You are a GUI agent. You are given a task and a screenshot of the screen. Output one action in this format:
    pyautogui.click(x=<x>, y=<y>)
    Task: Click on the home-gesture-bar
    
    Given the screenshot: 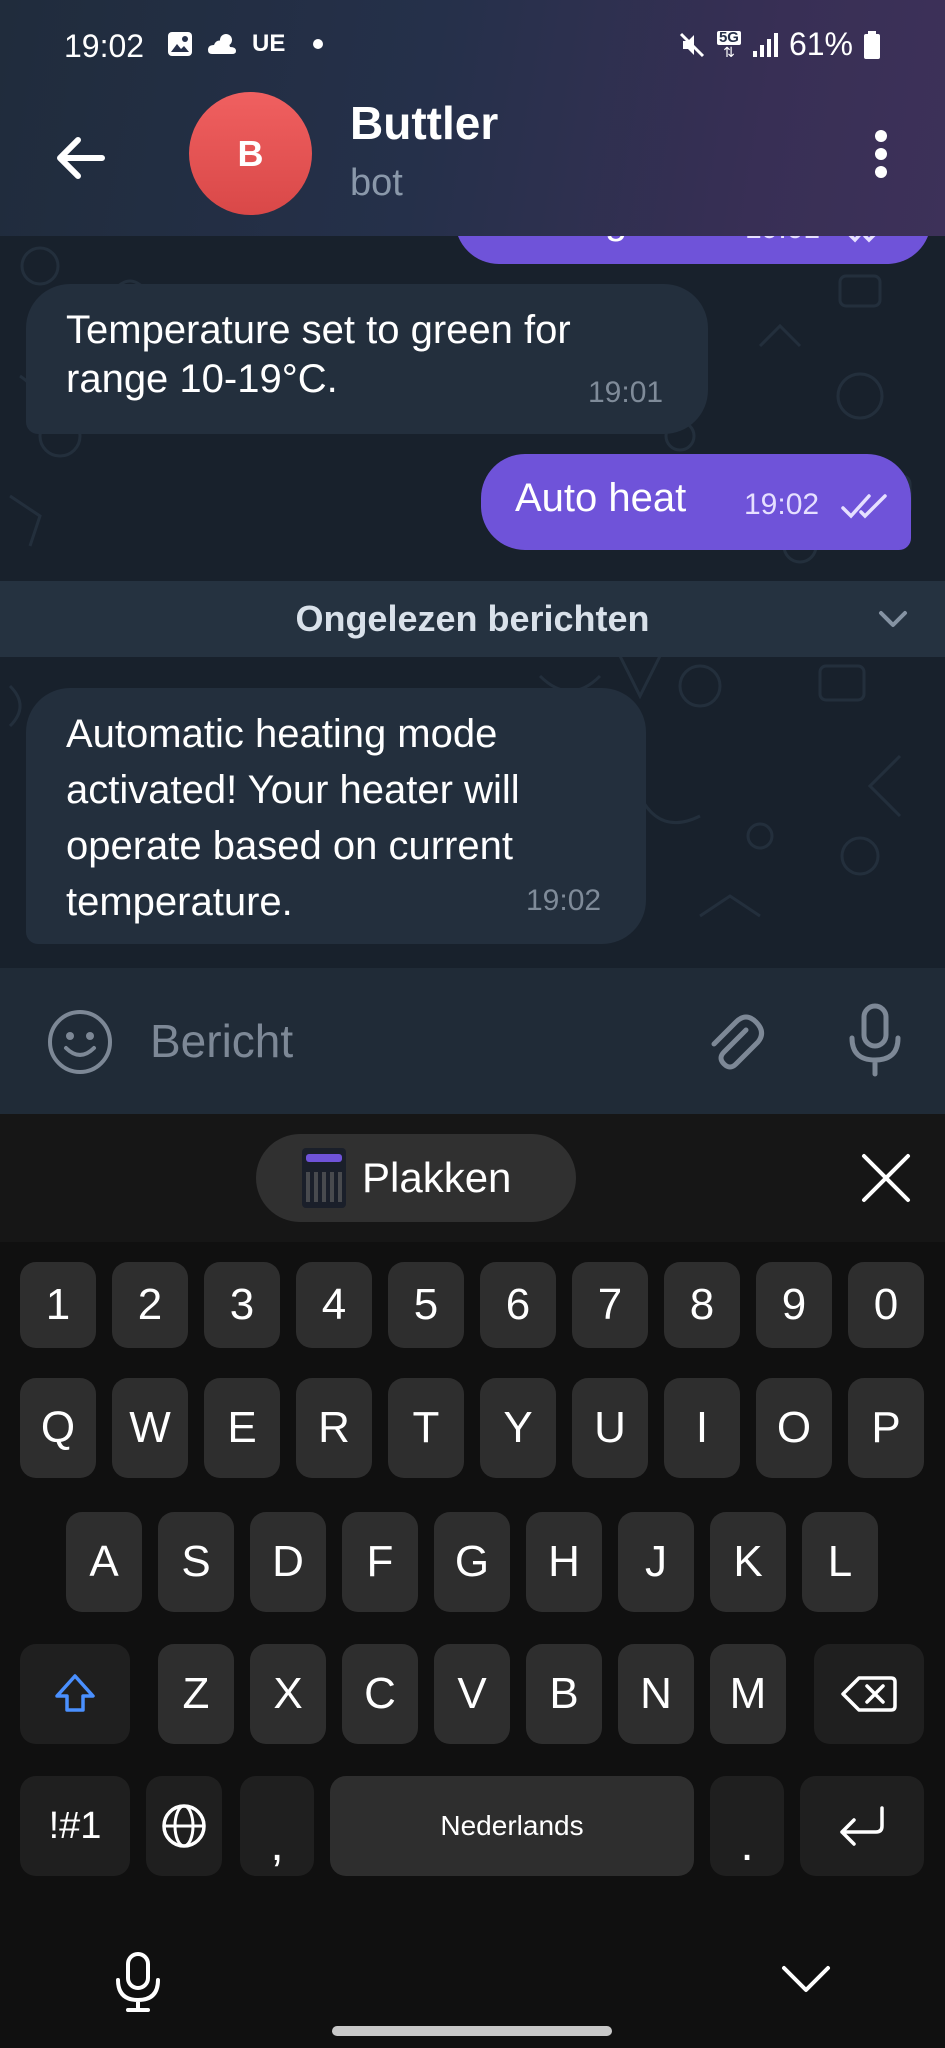 What is the action you would take?
    pyautogui.click(x=472, y=2031)
    